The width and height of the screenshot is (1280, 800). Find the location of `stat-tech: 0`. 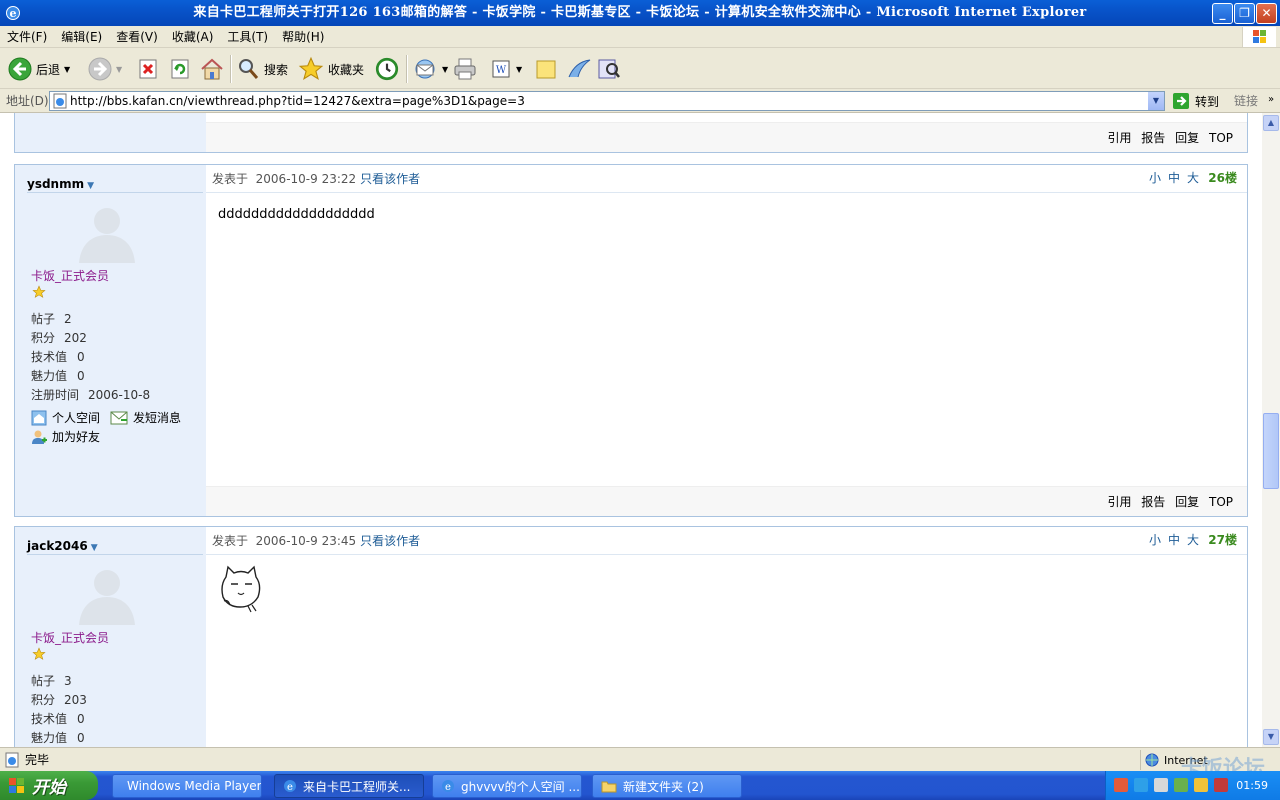

stat-tech: 0 is located at coordinates (81, 719).